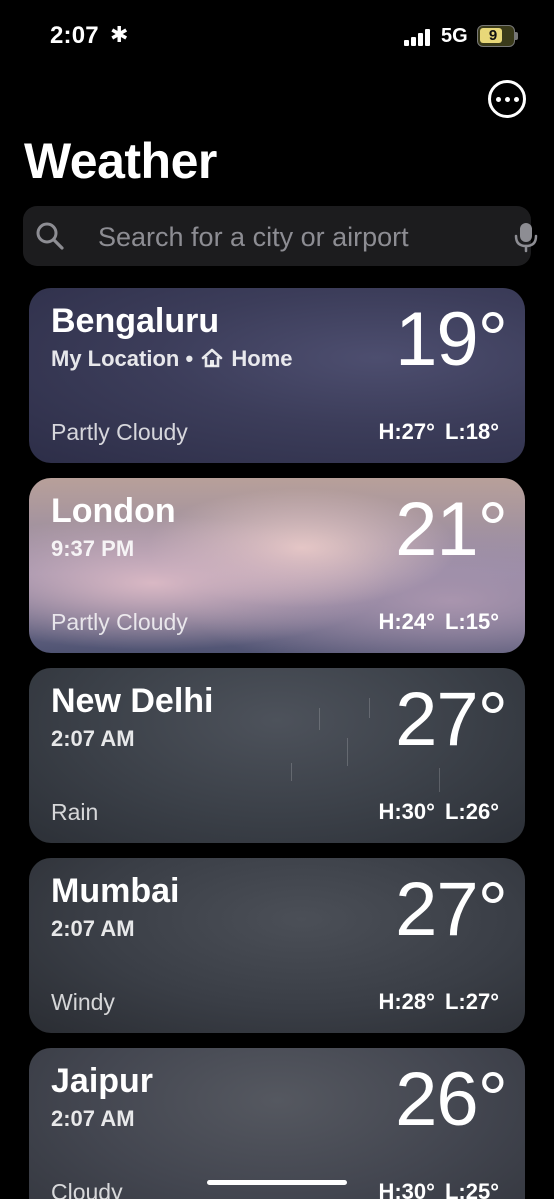  Describe the element at coordinates (451, 529) in the screenshot. I see `current-temperature: 21°` at that location.